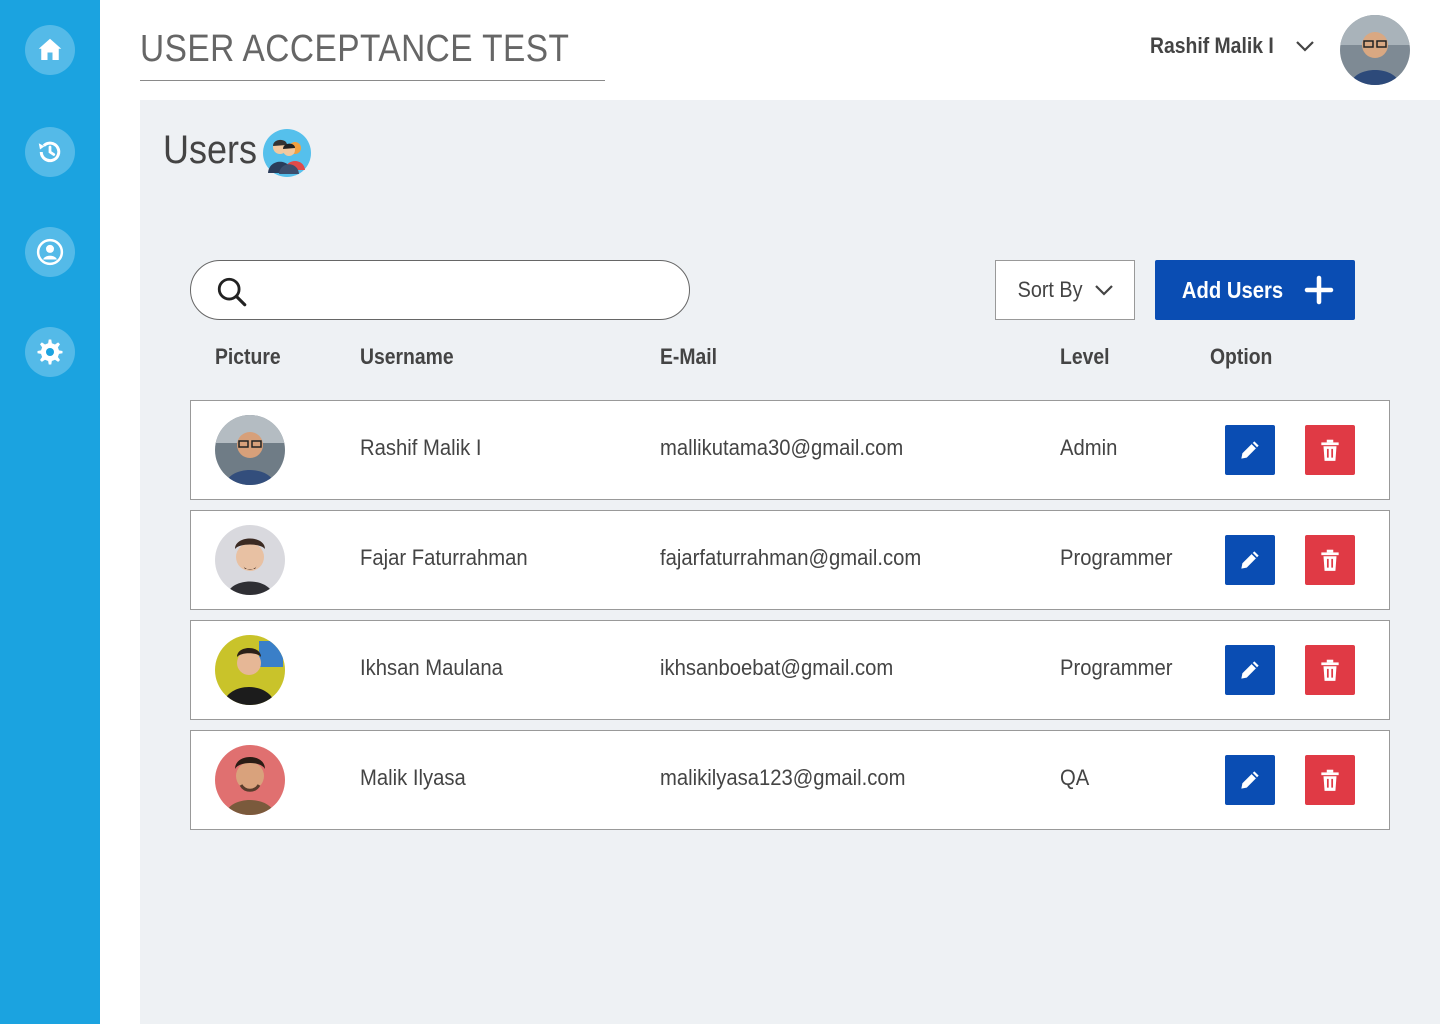 The image size is (1440, 1024). What do you see at coordinates (1318, 290) in the screenshot?
I see `plus-icon` at bounding box center [1318, 290].